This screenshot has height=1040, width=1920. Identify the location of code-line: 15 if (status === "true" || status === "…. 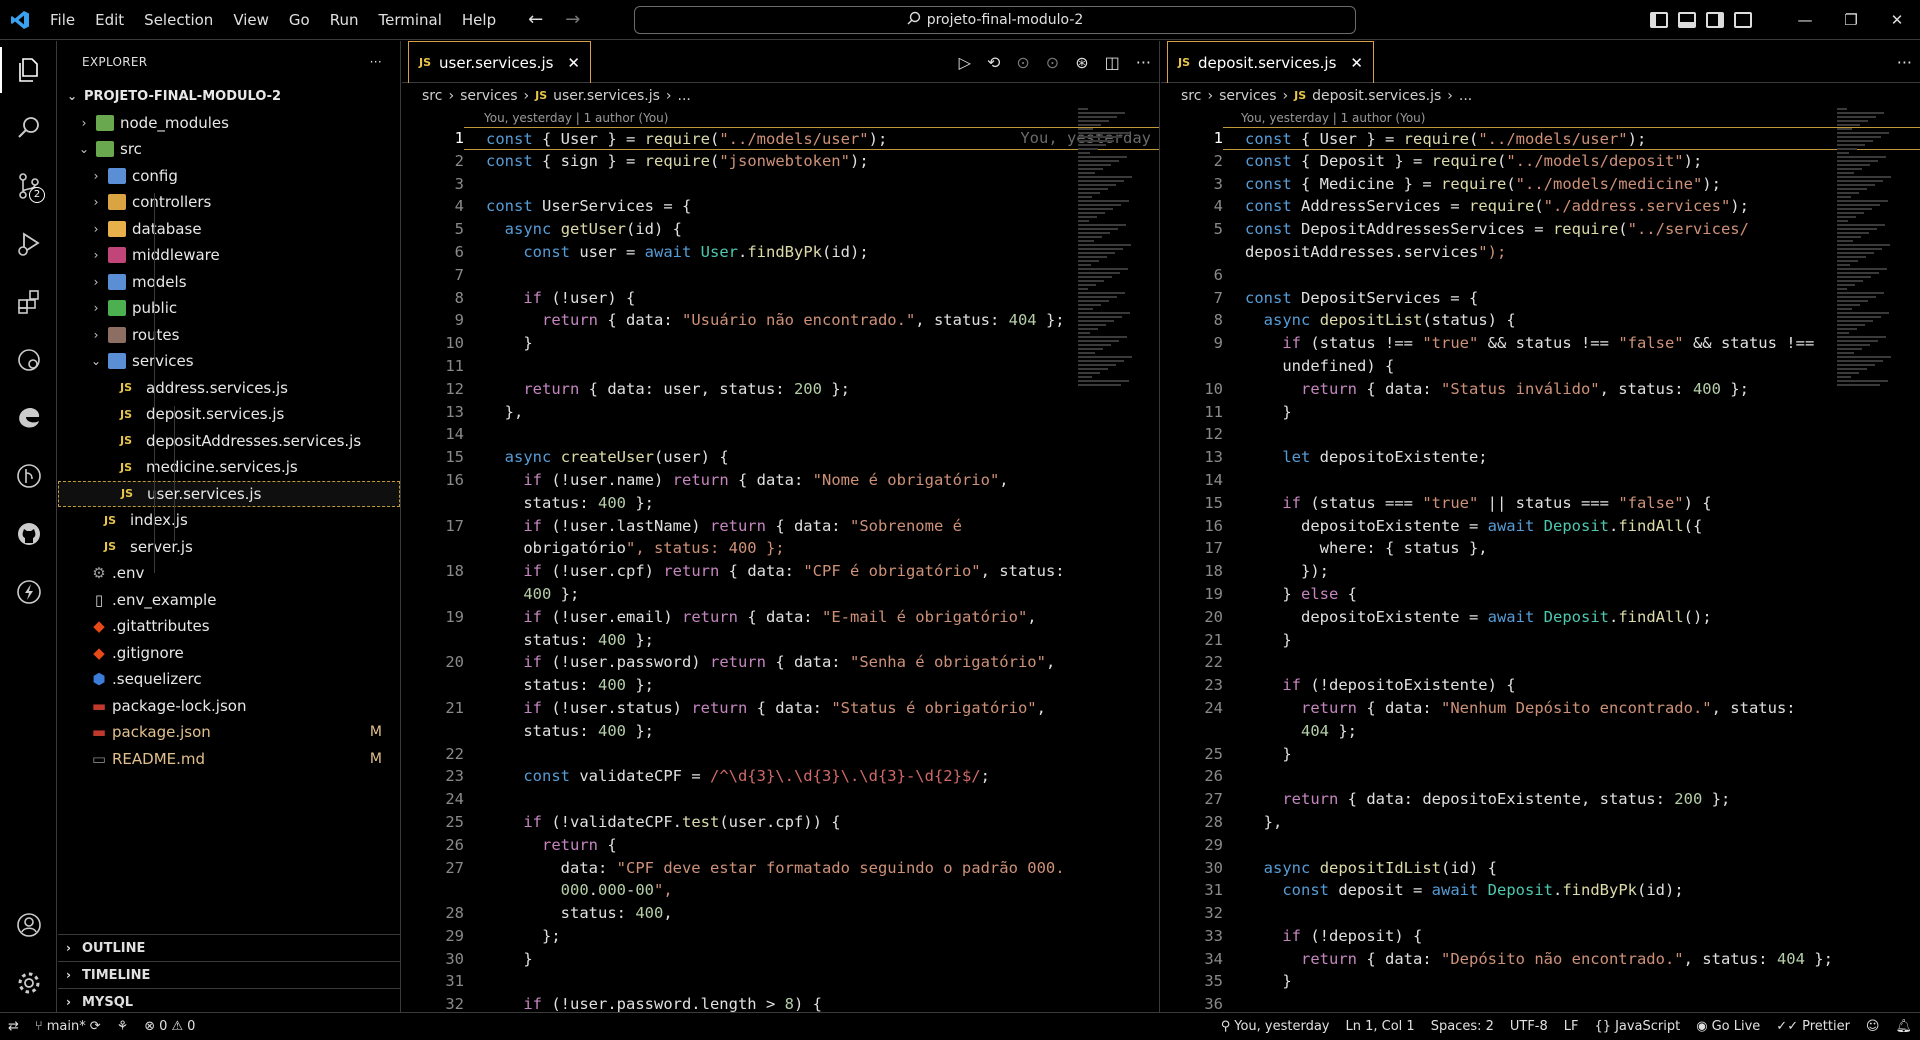
(1540, 503).